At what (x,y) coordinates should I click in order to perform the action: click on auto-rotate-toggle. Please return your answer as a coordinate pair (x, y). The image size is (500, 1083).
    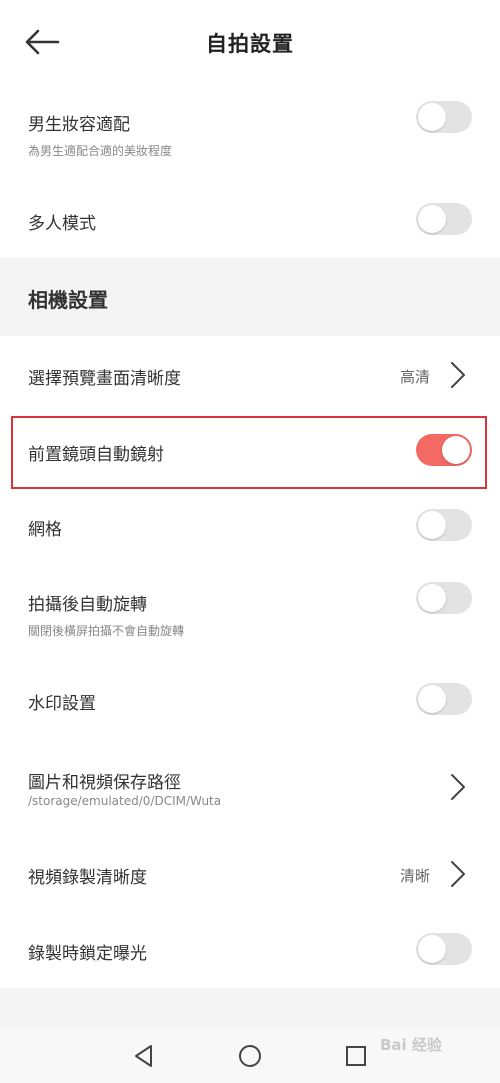
    Looking at the image, I should click on (444, 598).